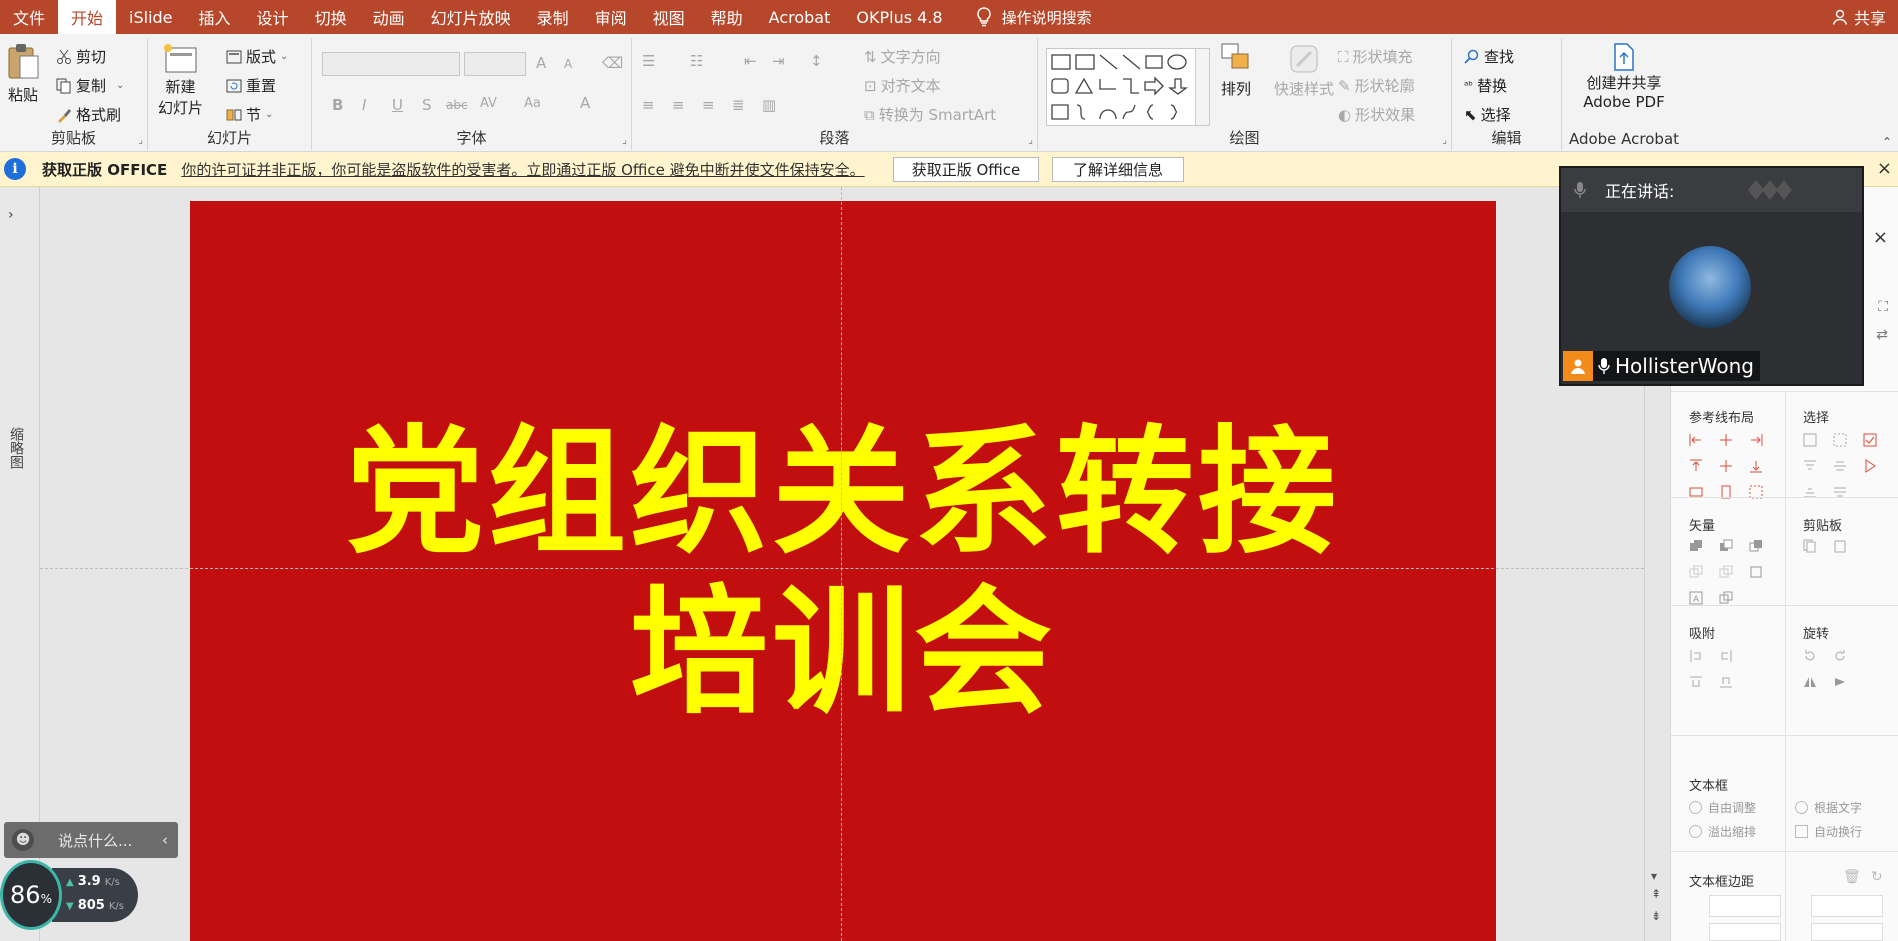 The width and height of the screenshot is (1898, 941). I want to click on trash-icon: 🗑, so click(1852, 877).